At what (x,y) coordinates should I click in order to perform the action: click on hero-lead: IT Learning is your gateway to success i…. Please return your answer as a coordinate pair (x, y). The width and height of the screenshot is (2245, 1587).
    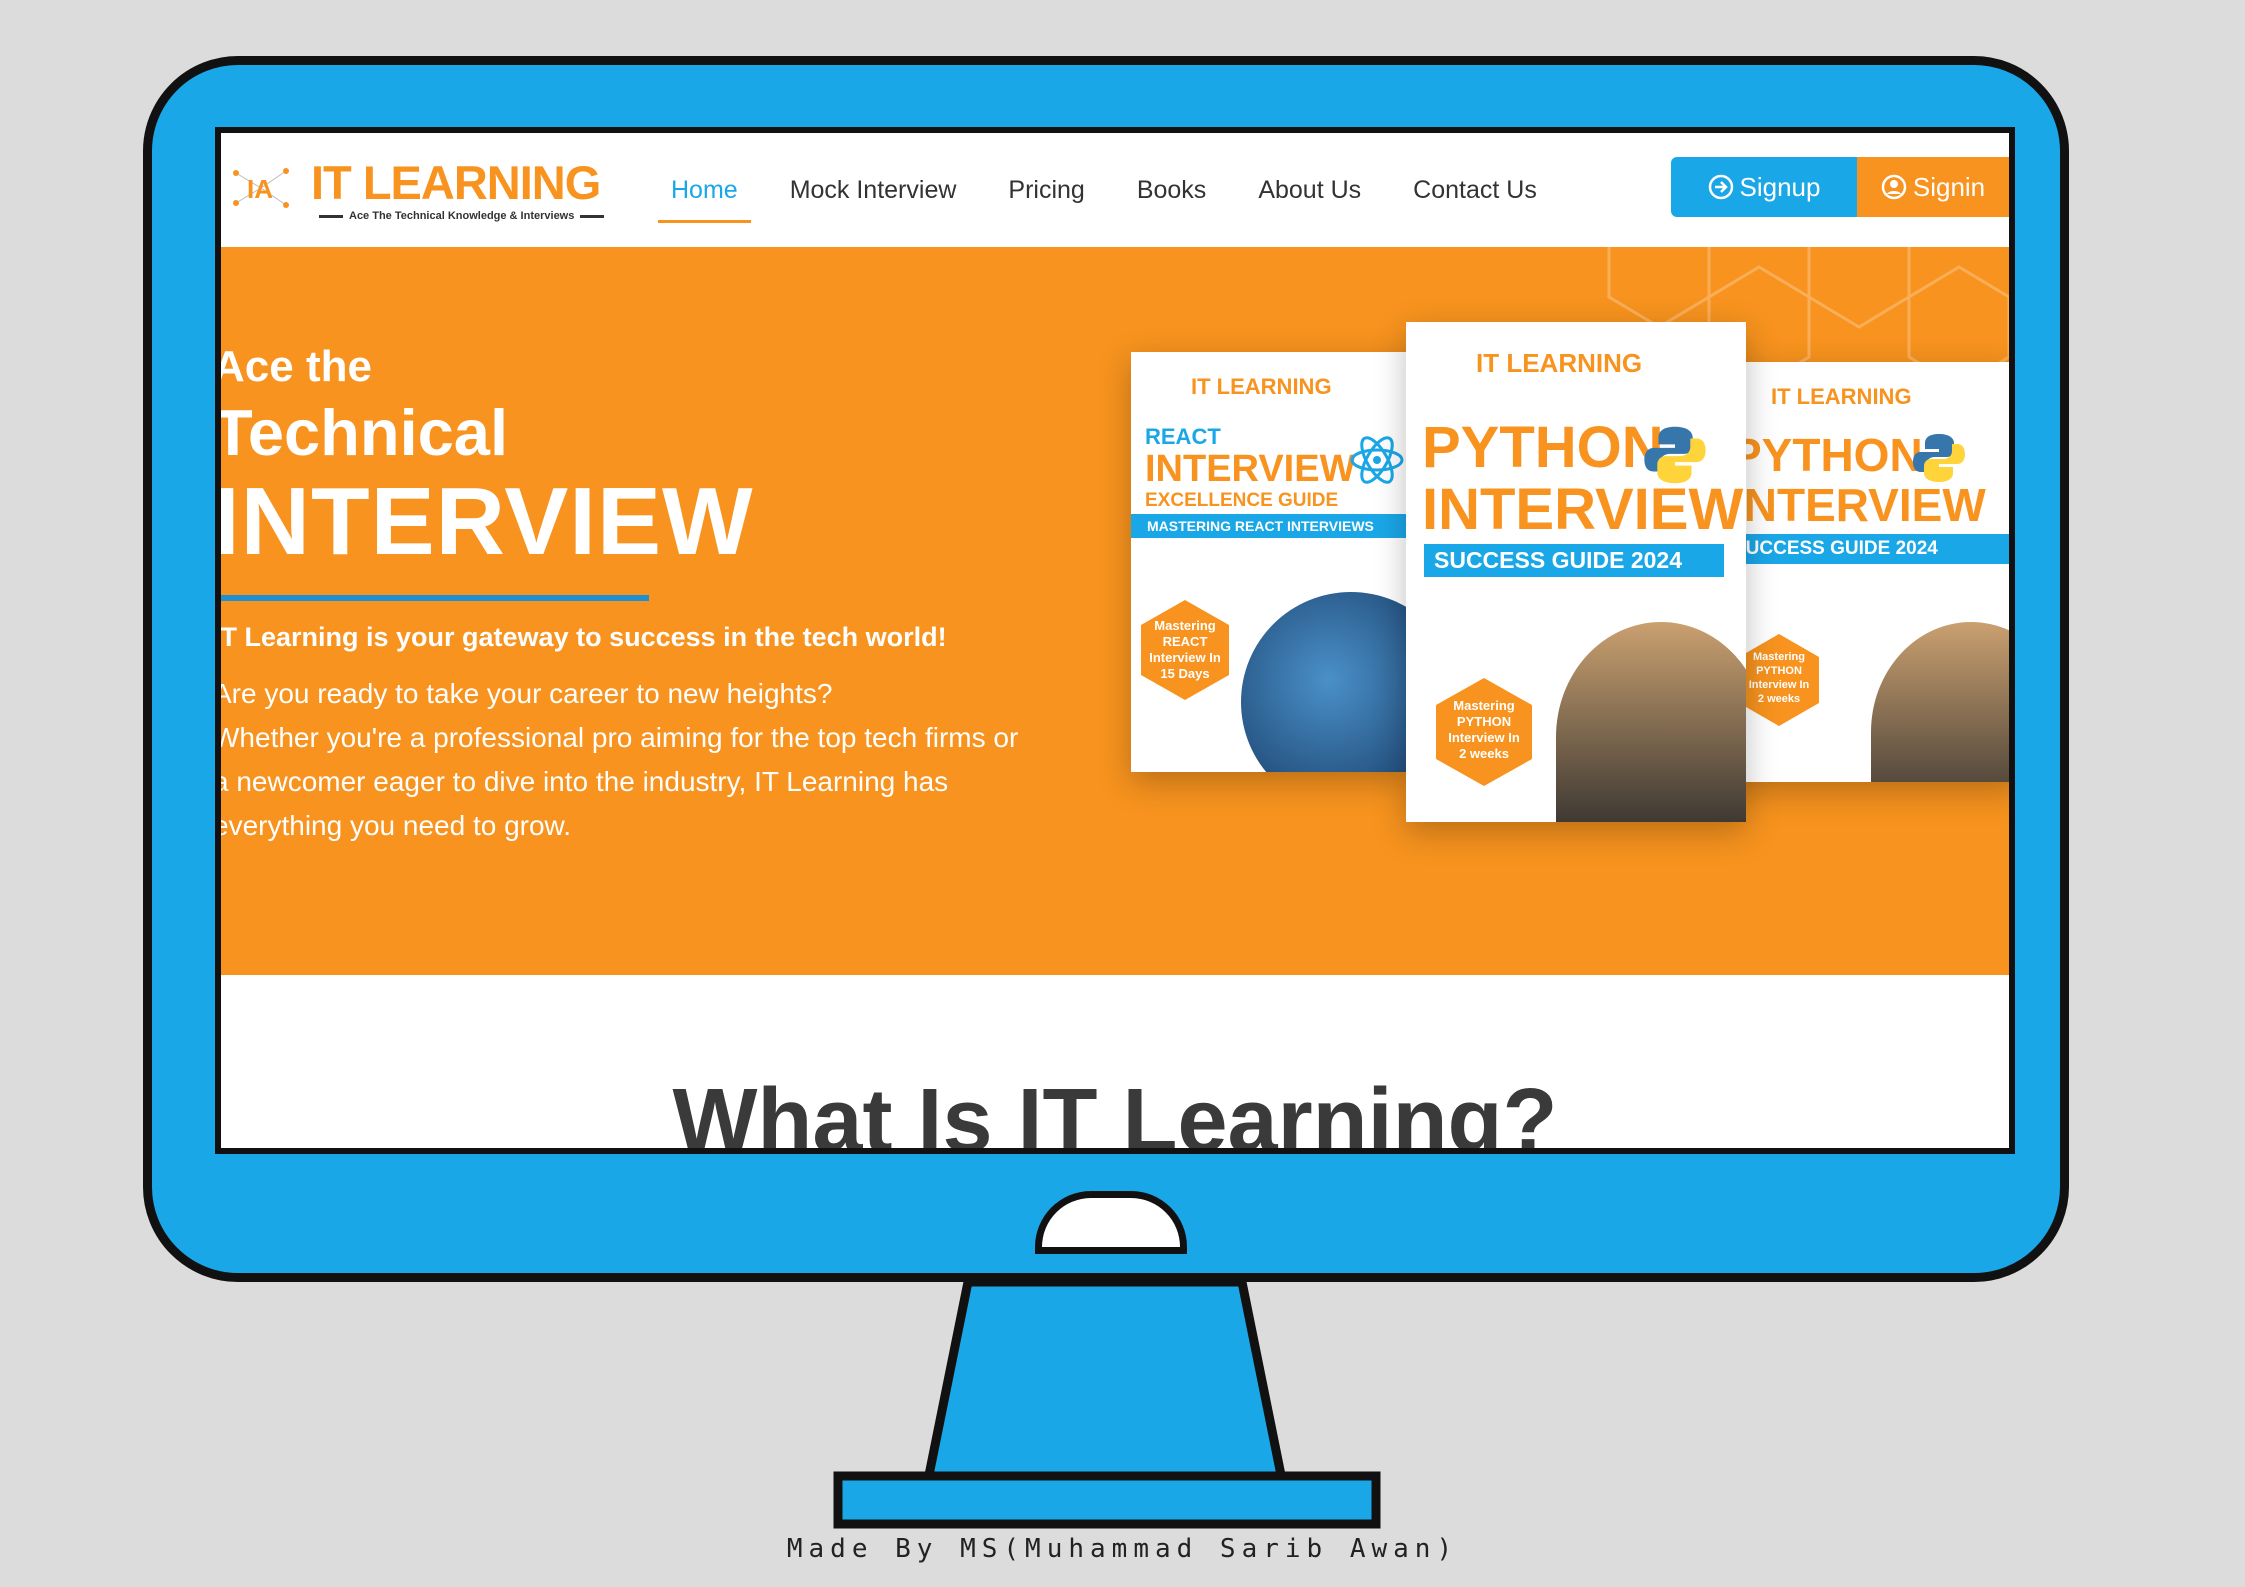
    Looking at the image, I should click on (584, 637).